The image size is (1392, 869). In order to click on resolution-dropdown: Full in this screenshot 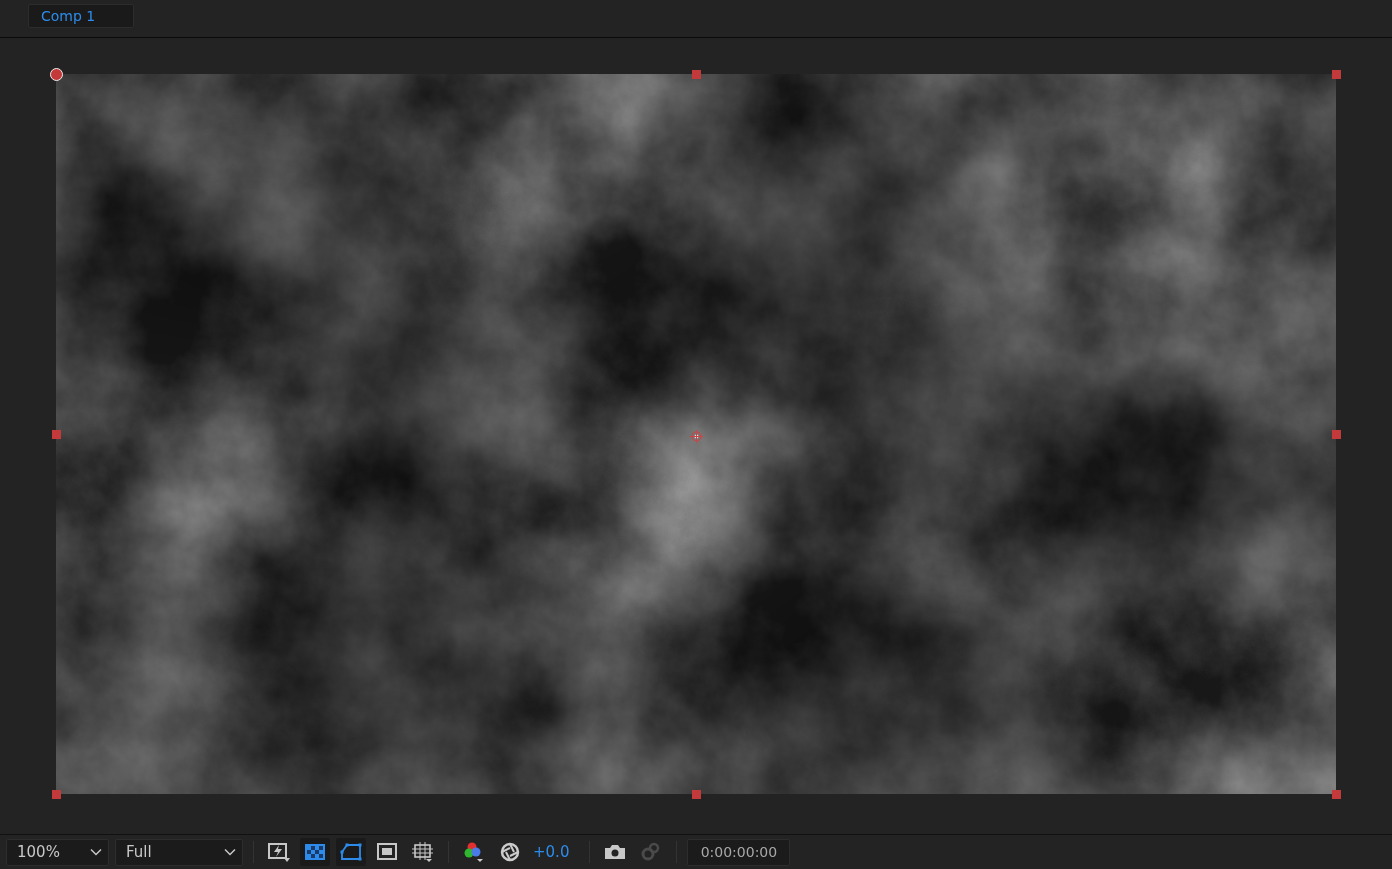, I will do `click(179, 852)`.